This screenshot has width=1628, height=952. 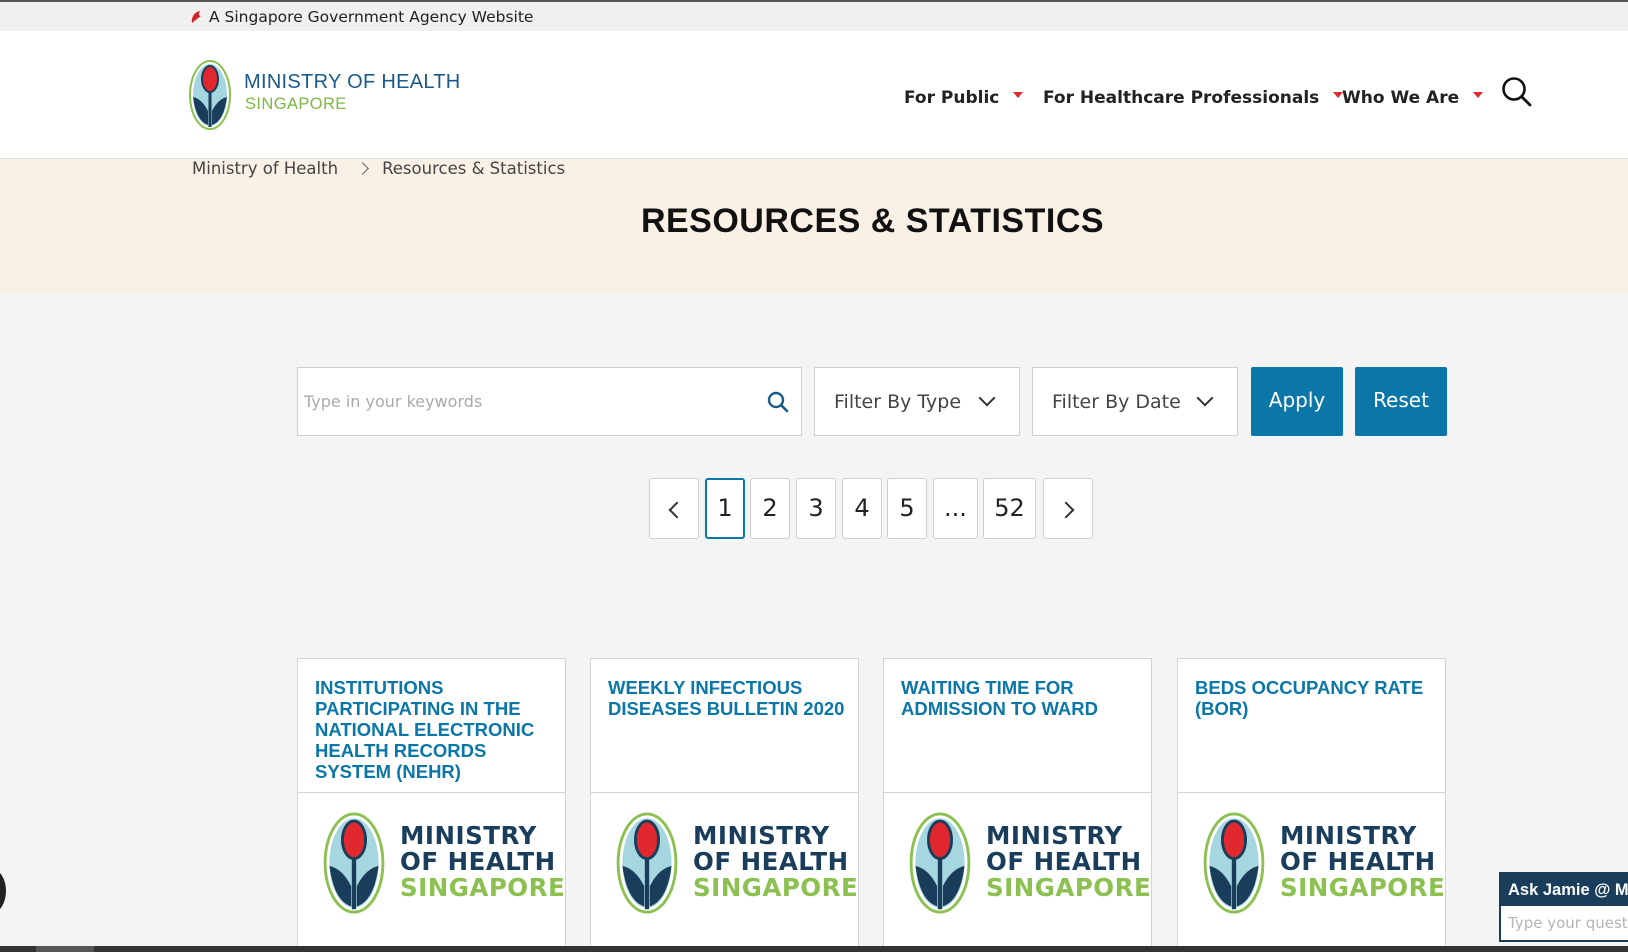 I want to click on page-button-52: 52, so click(x=1009, y=508).